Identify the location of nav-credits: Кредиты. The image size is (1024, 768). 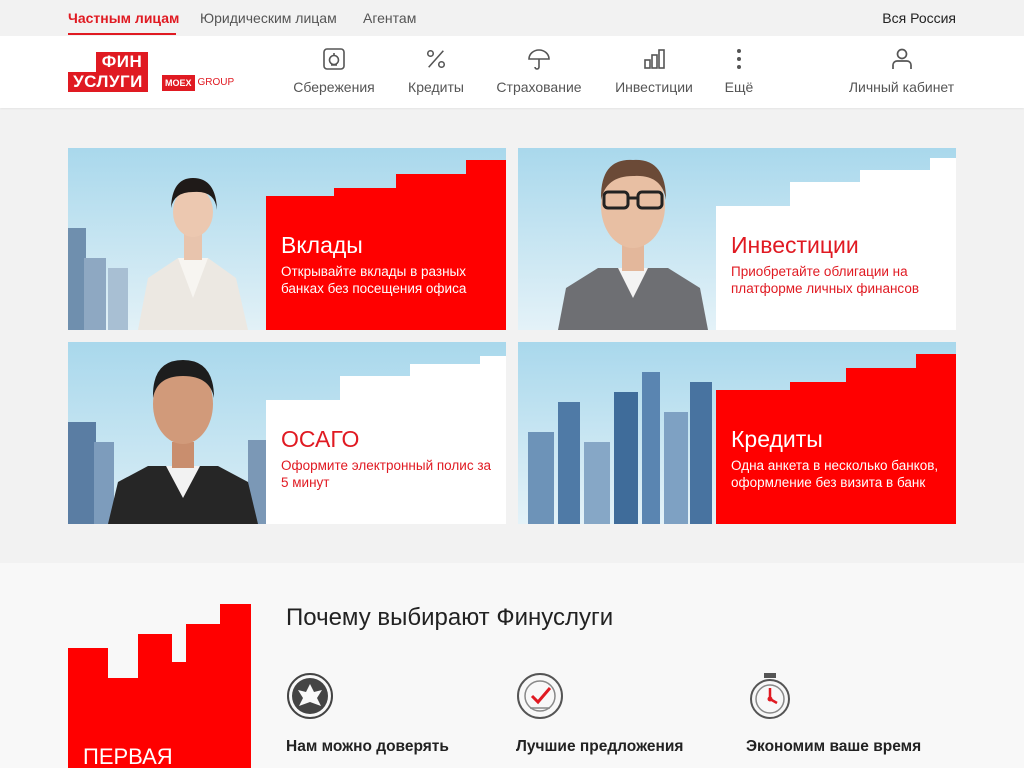
(436, 72).